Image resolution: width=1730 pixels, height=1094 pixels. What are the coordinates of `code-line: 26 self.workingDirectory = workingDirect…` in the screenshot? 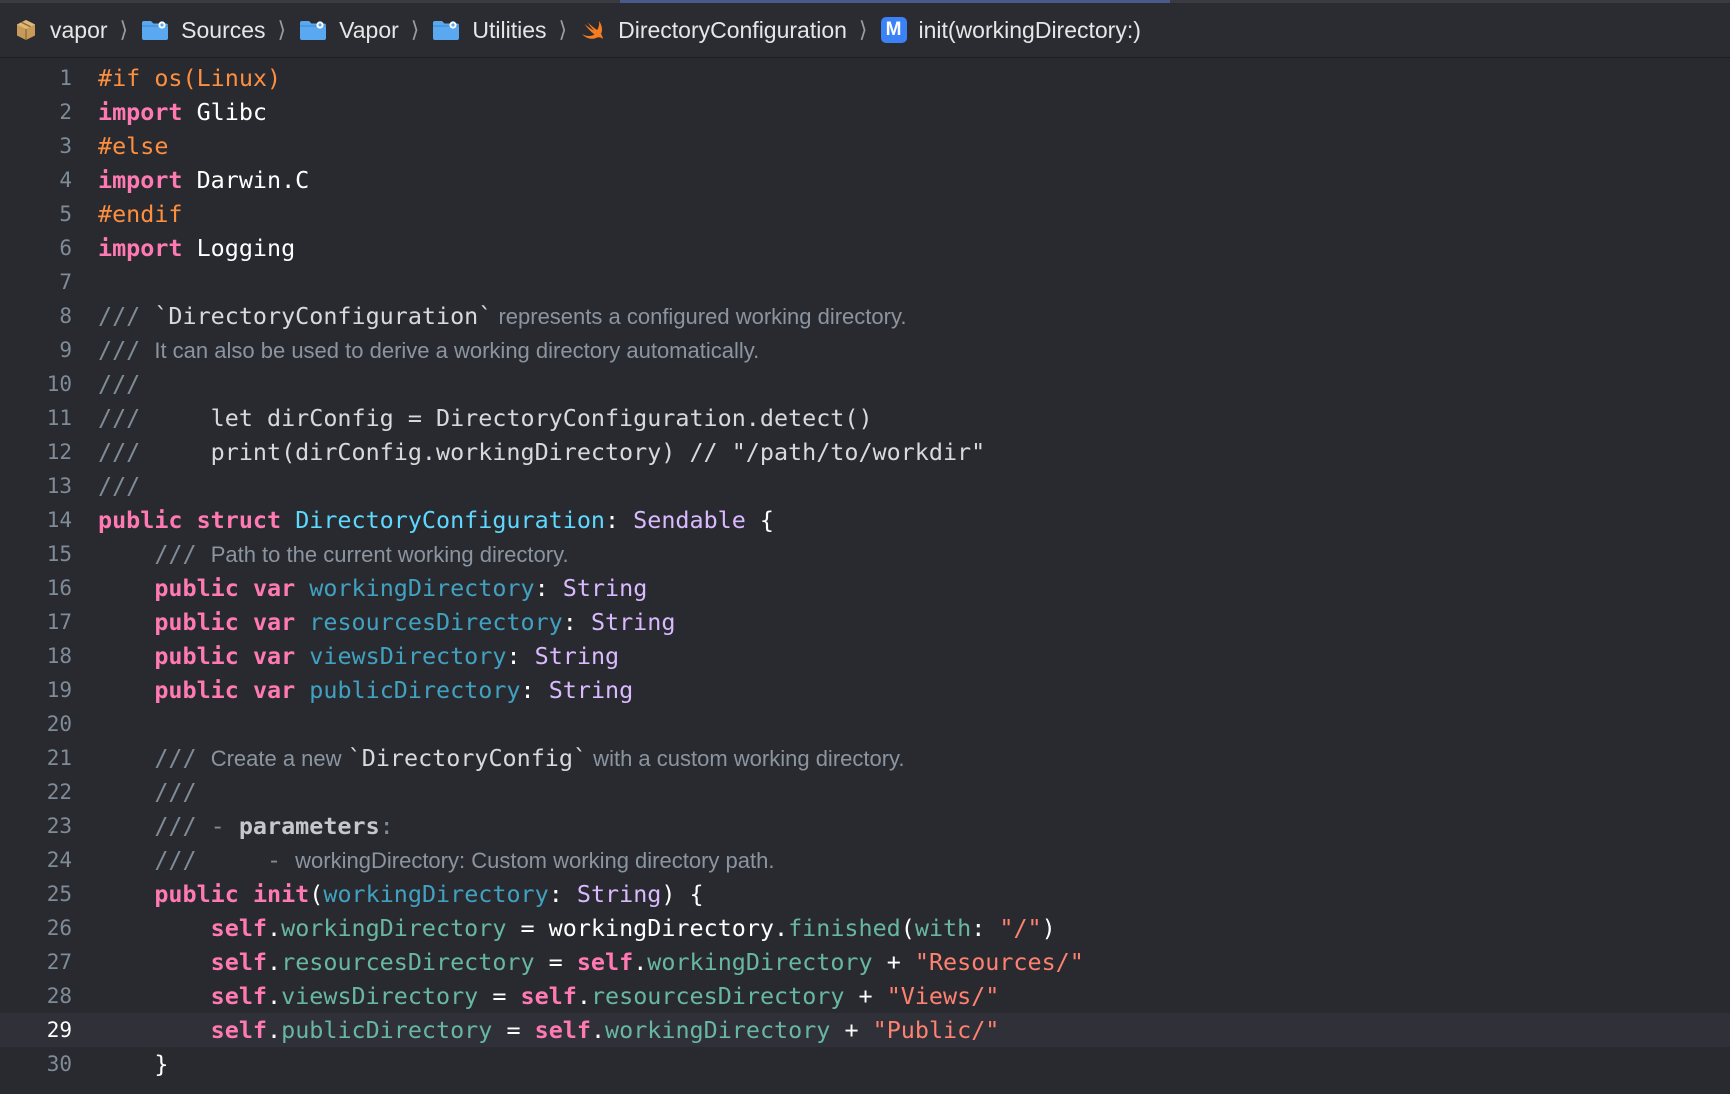 It's located at (865, 928).